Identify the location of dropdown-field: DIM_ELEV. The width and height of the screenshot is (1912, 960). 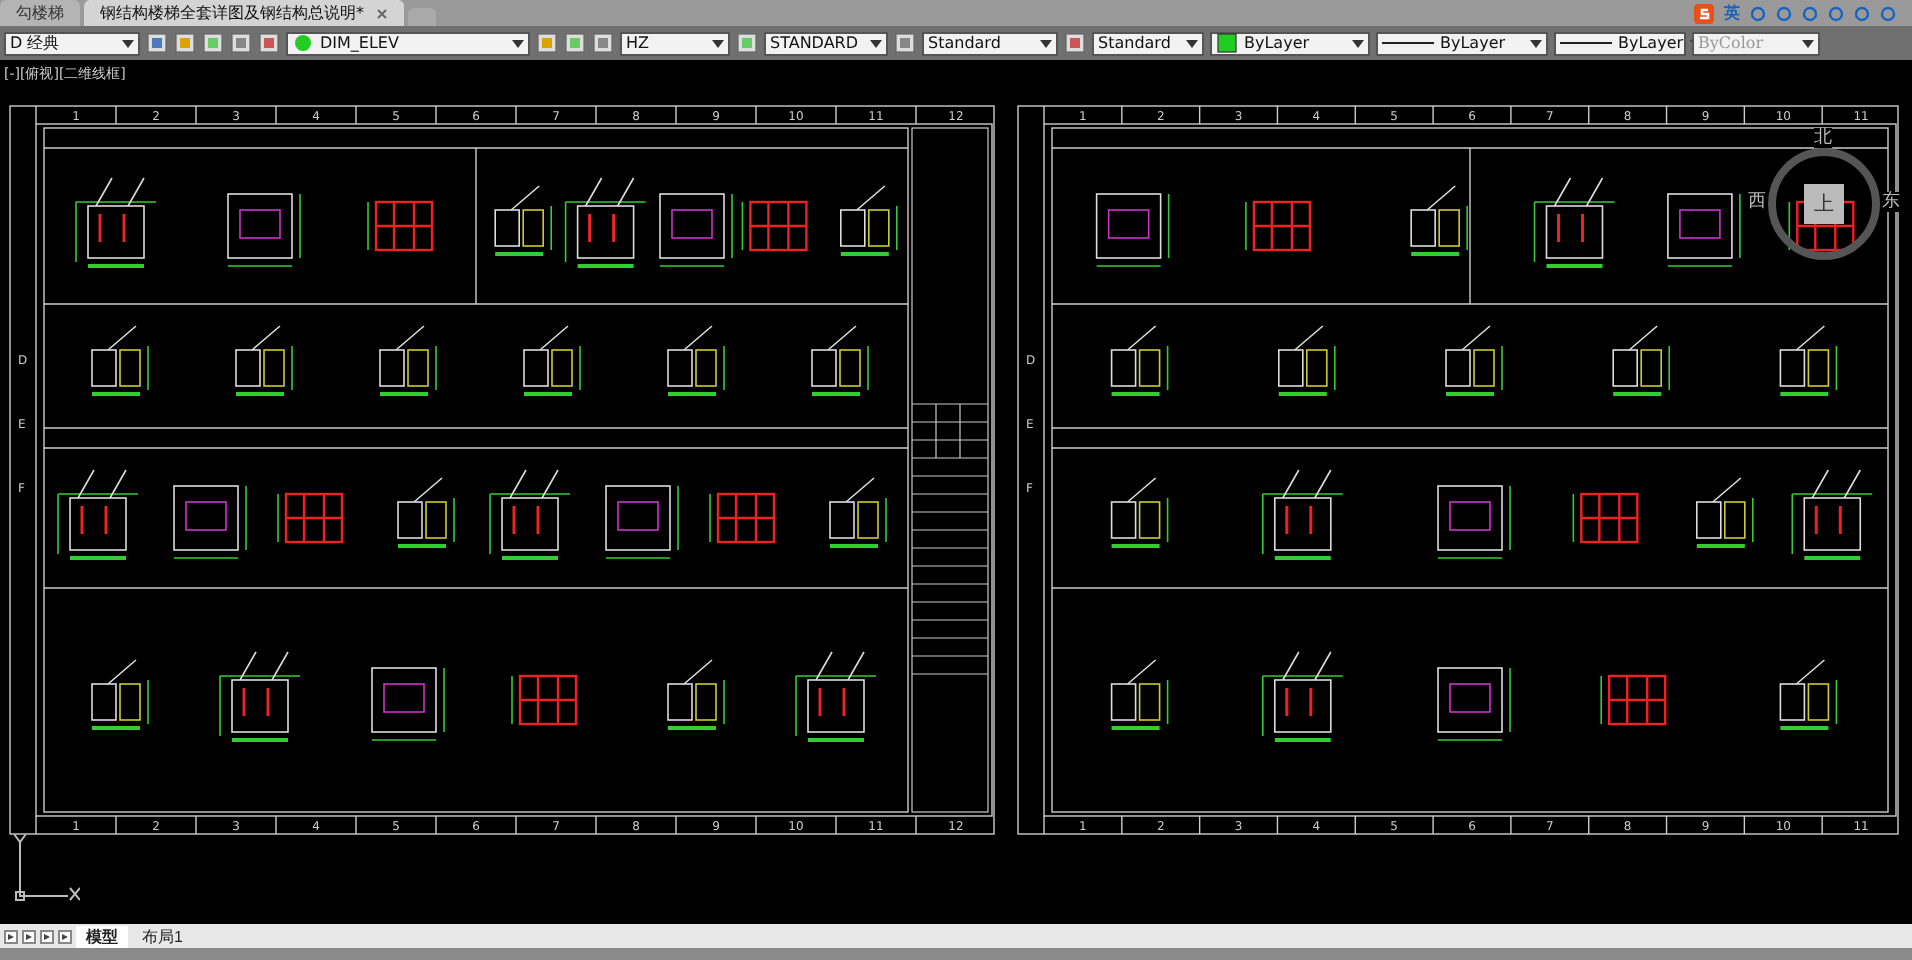
(408, 43).